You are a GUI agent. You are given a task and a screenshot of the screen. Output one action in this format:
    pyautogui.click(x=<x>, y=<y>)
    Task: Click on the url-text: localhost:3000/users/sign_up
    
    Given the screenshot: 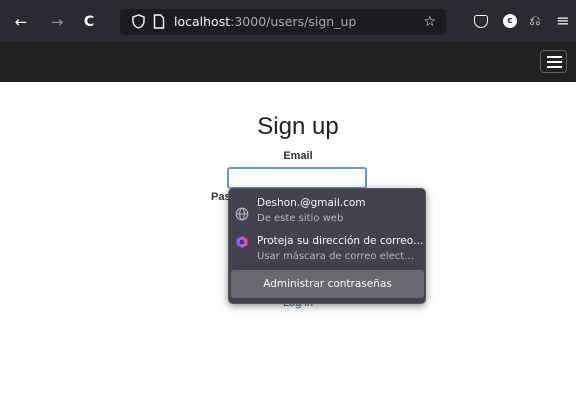 What is the action you would take?
    pyautogui.click(x=265, y=22)
    